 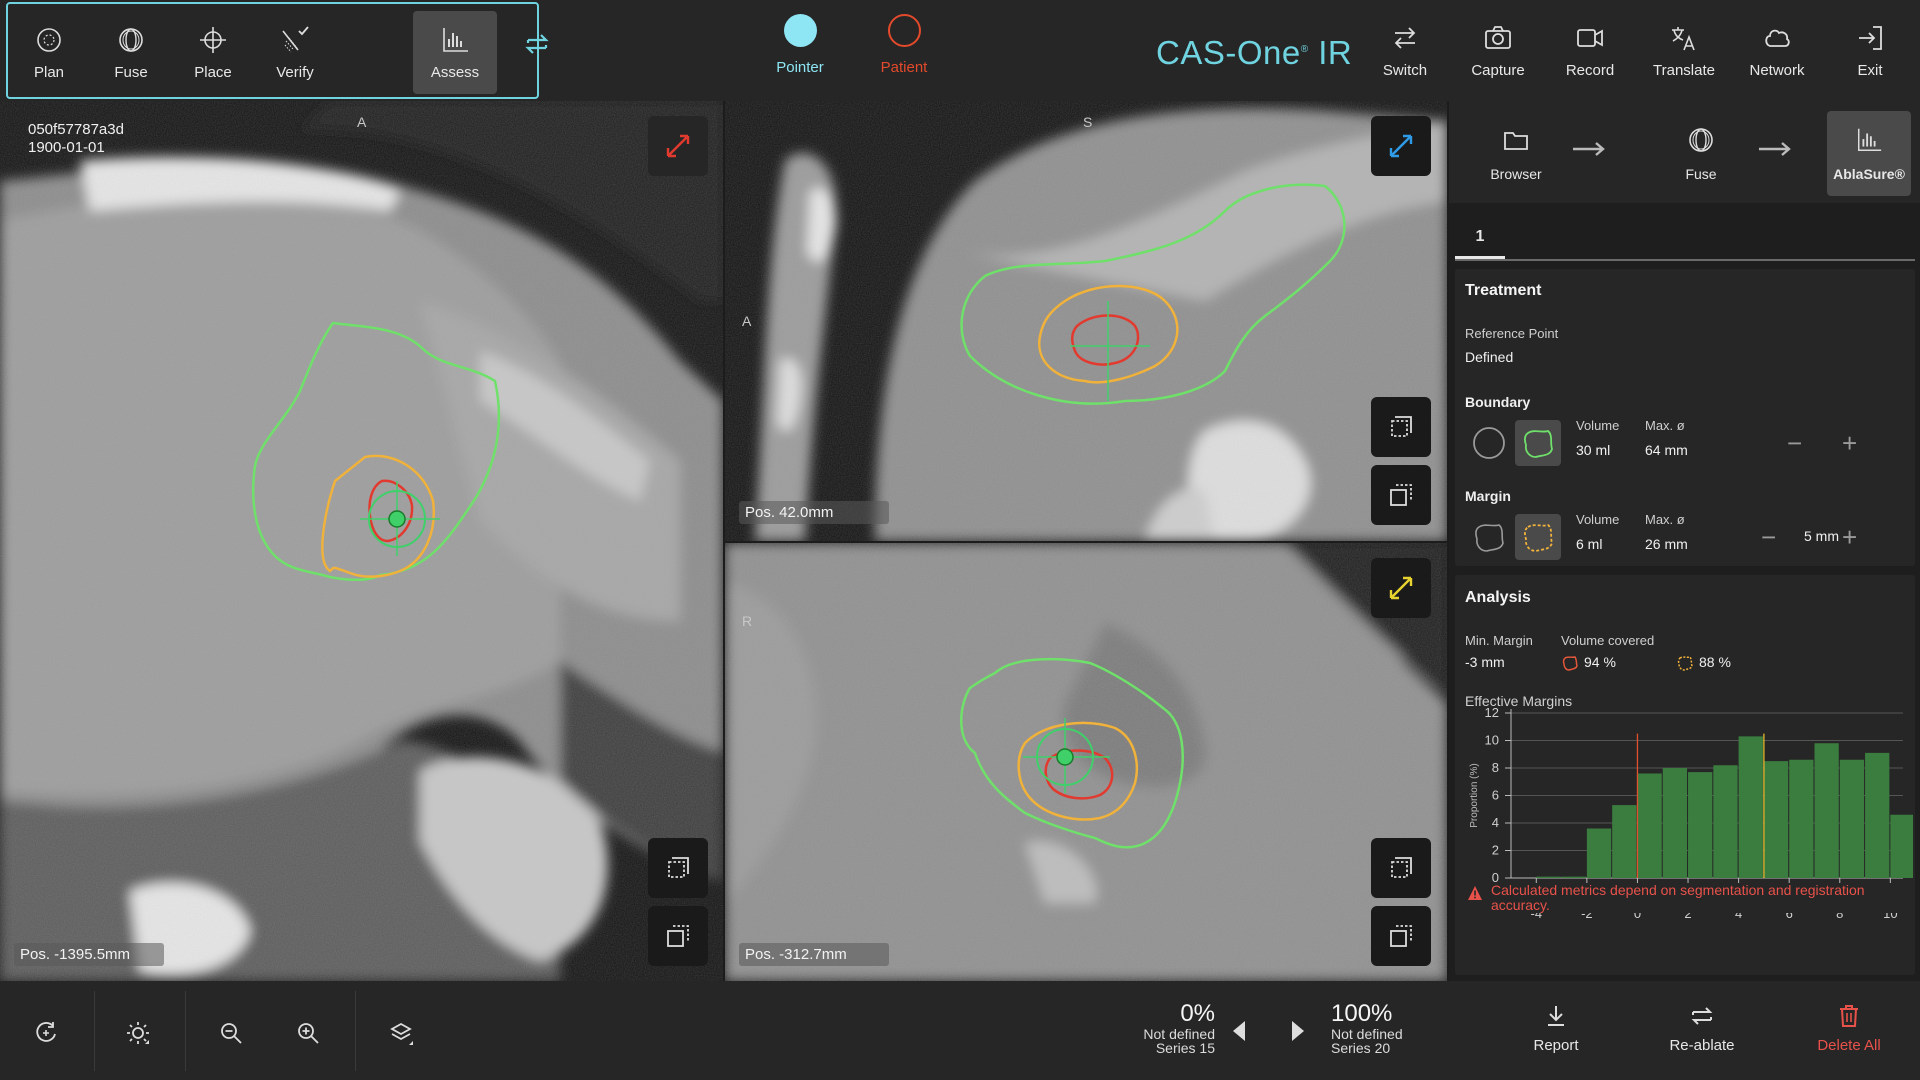 I want to click on arrow-right-icon, so click(x=1775, y=149).